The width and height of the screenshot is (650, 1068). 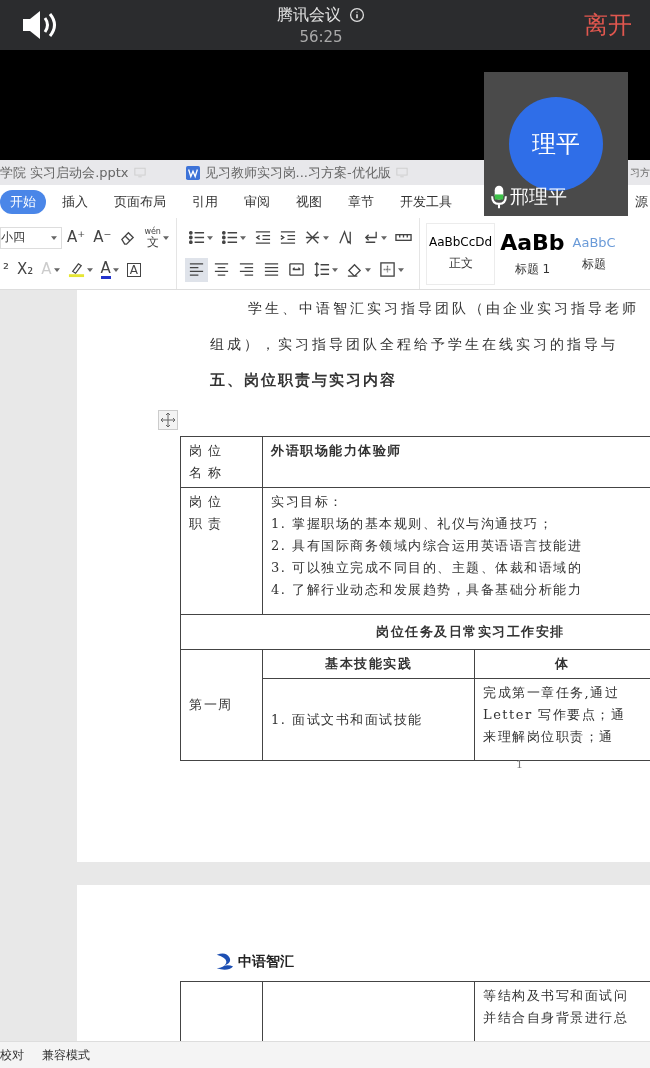 What do you see at coordinates (64, 172) in the screenshot?
I see `document-tab: 学院 实习启动会.pptx` at bounding box center [64, 172].